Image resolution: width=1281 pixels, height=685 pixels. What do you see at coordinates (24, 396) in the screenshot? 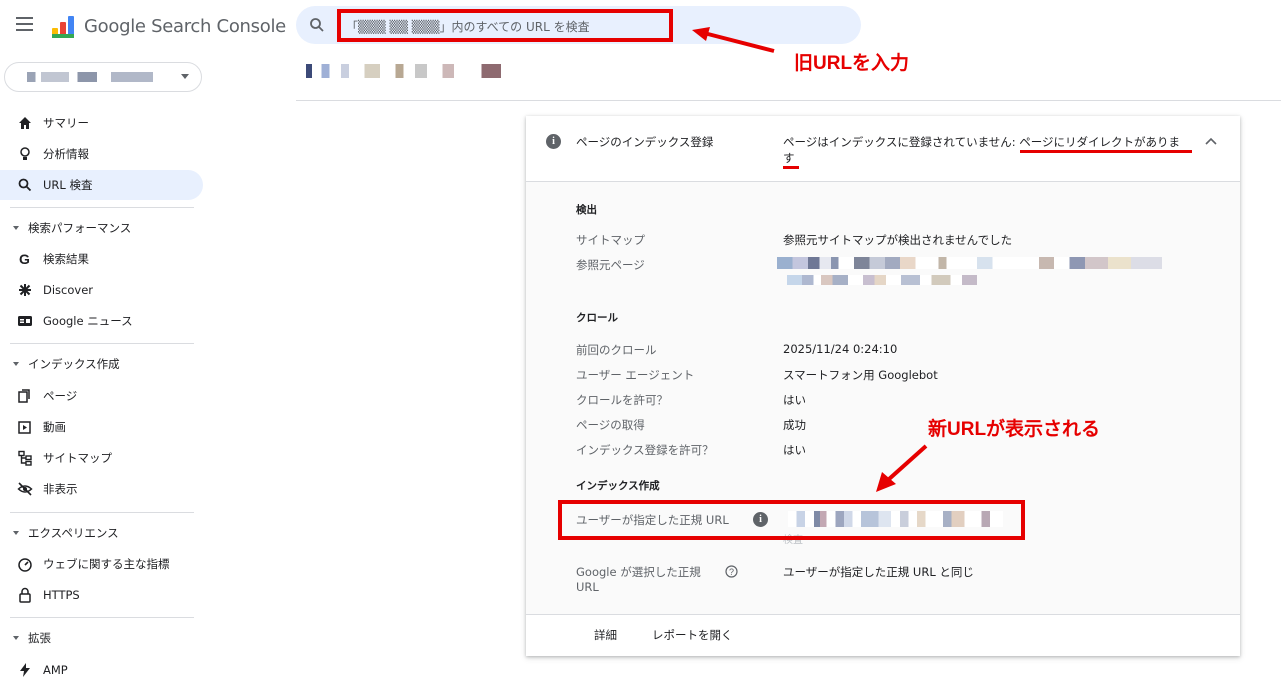
I see `pages-icon` at bounding box center [24, 396].